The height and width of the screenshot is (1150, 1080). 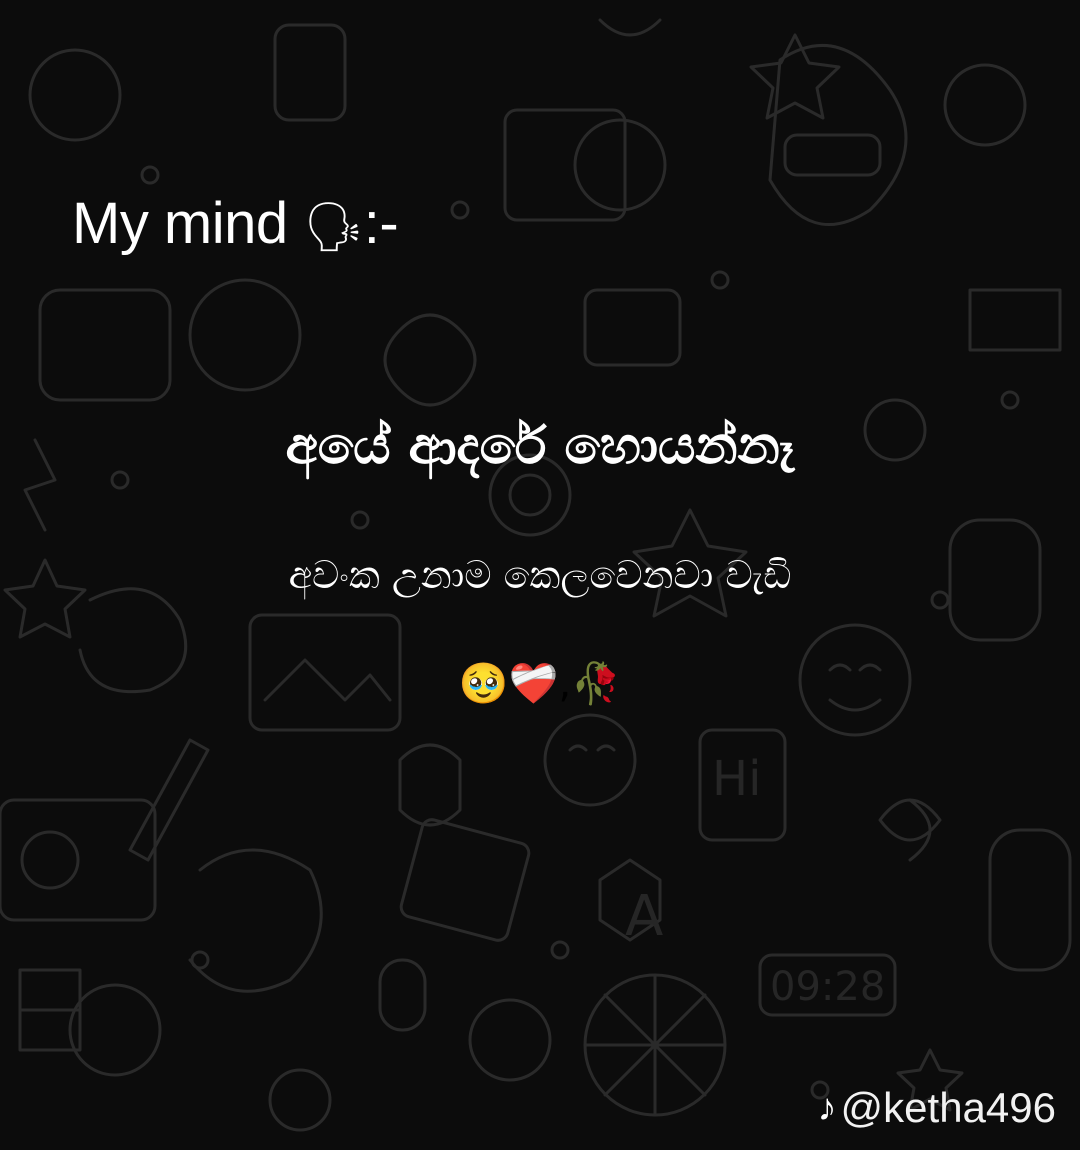 What do you see at coordinates (381, 223) in the screenshot?
I see `heading-suffix: :-` at bounding box center [381, 223].